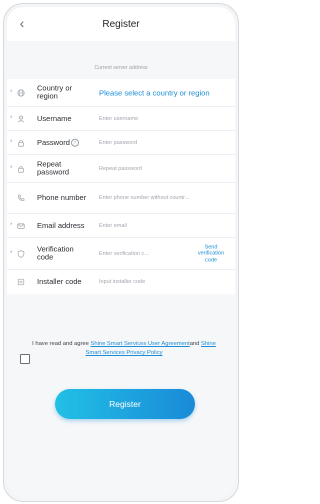 The height and width of the screenshot is (504, 320). What do you see at coordinates (21, 119) in the screenshot?
I see `user-icon` at bounding box center [21, 119].